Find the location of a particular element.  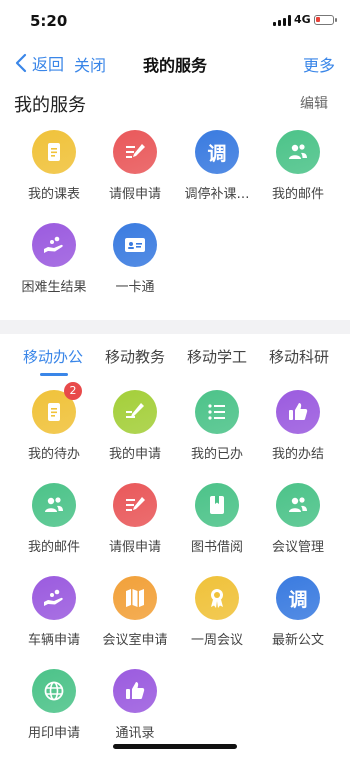

document-icon is located at coordinates (54, 152).